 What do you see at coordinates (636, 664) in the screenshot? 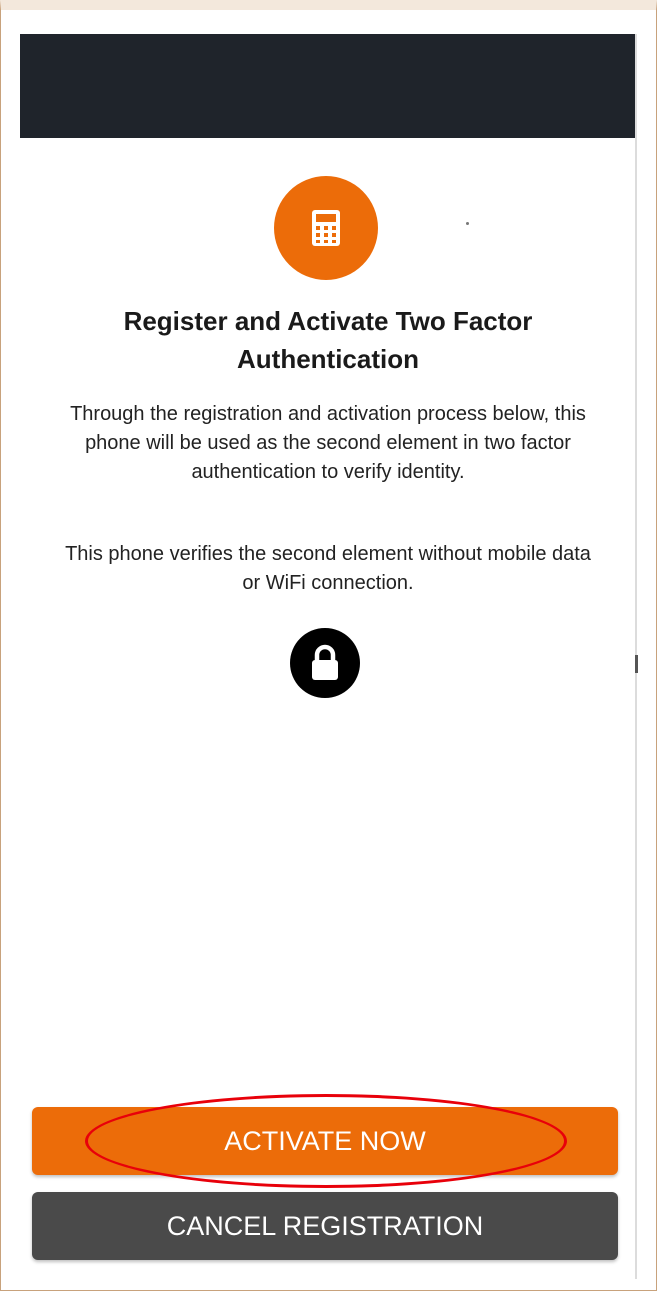
I see `side-button` at bounding box center [636, 664].